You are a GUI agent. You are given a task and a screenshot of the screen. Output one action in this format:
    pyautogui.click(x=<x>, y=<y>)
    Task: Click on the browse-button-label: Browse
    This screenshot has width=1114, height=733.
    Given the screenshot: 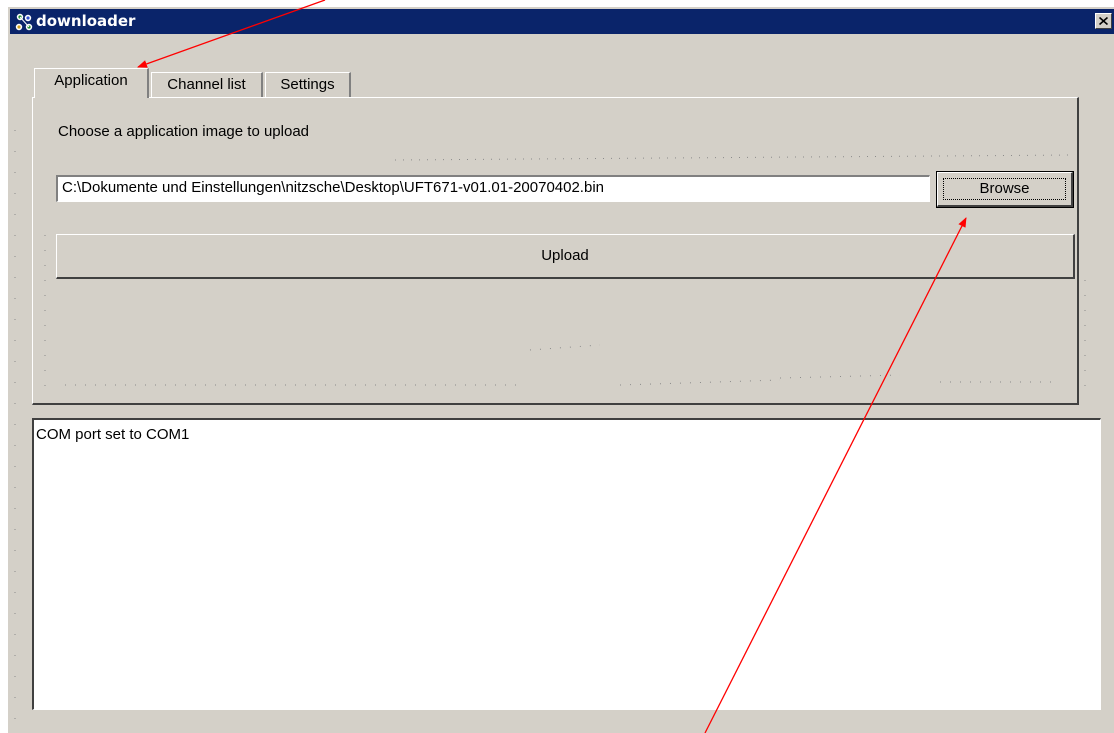 What is the action you would take?
    pyautogui.click(x=1004, y=189)
    